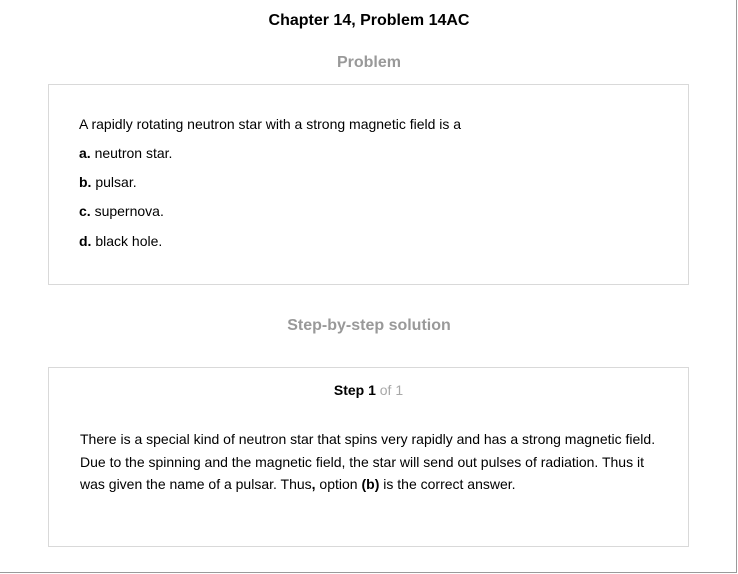  I want to click on step-total: of 1, so click(391, 390).